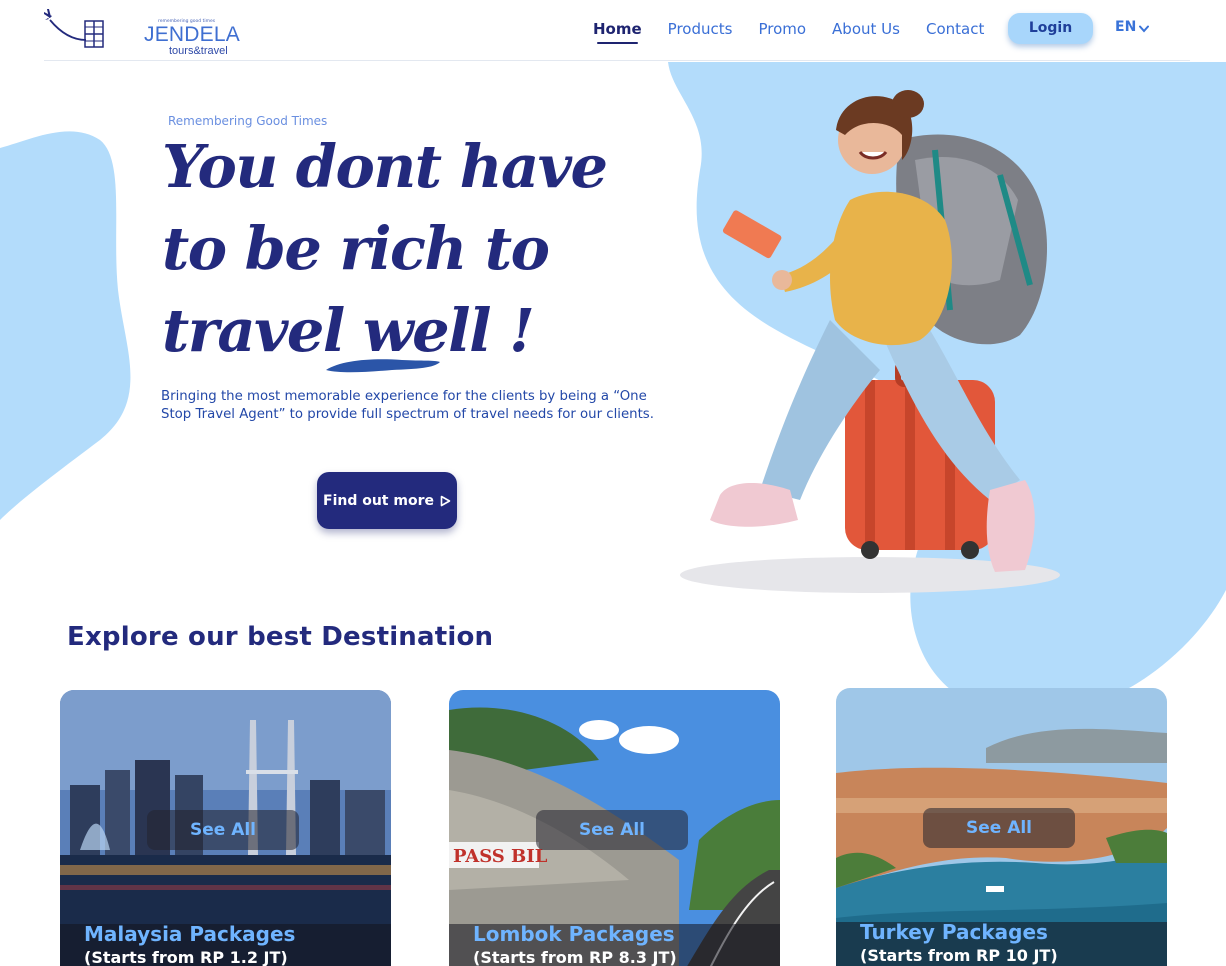  Describe the element at coordinates (700, 29) in the screenshot. I see `nav-products: Products` at that location.